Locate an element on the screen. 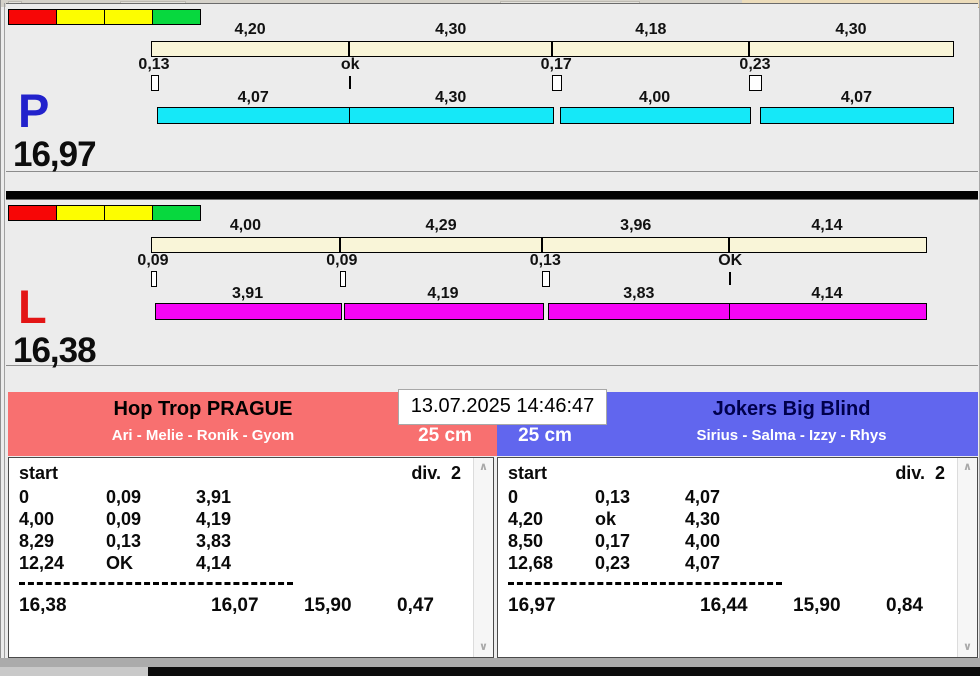 Image resolution: width=980 pixels, height=676 pixels. jump-height-right: 25 cm is located at coordinates (545, 435).